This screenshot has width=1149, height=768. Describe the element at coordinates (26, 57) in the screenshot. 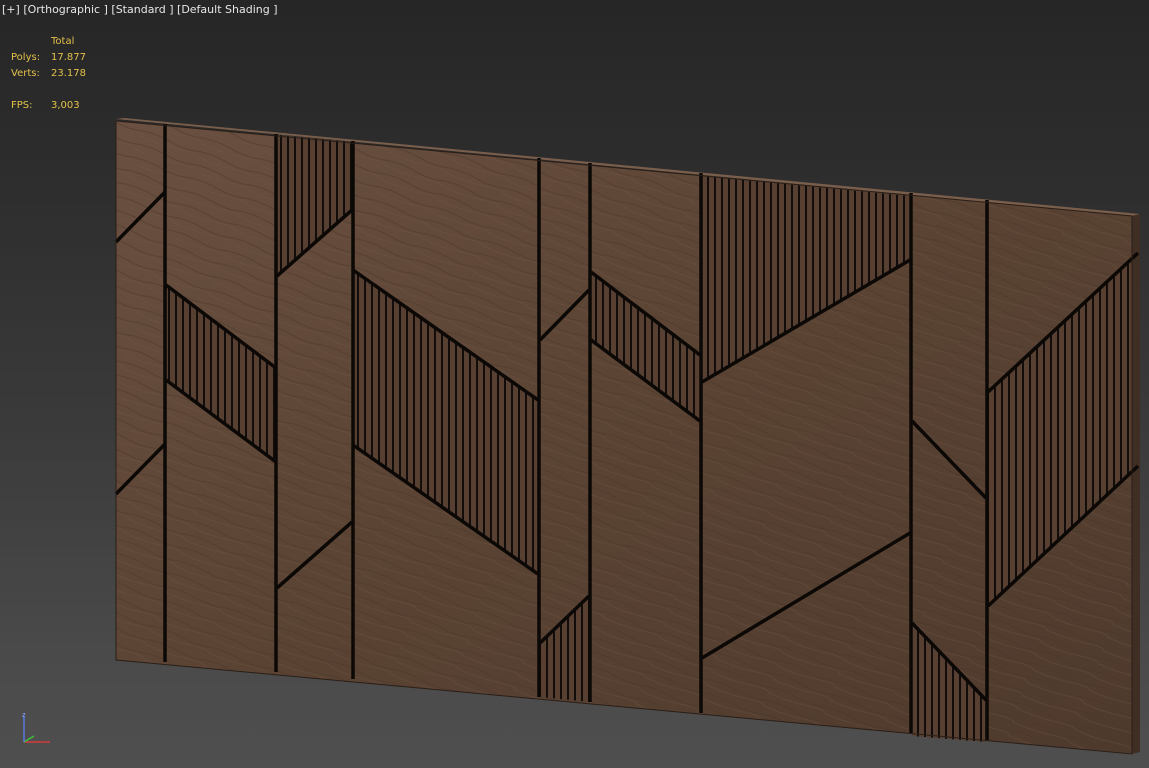

I see `polys-label: Polys:` at that location.